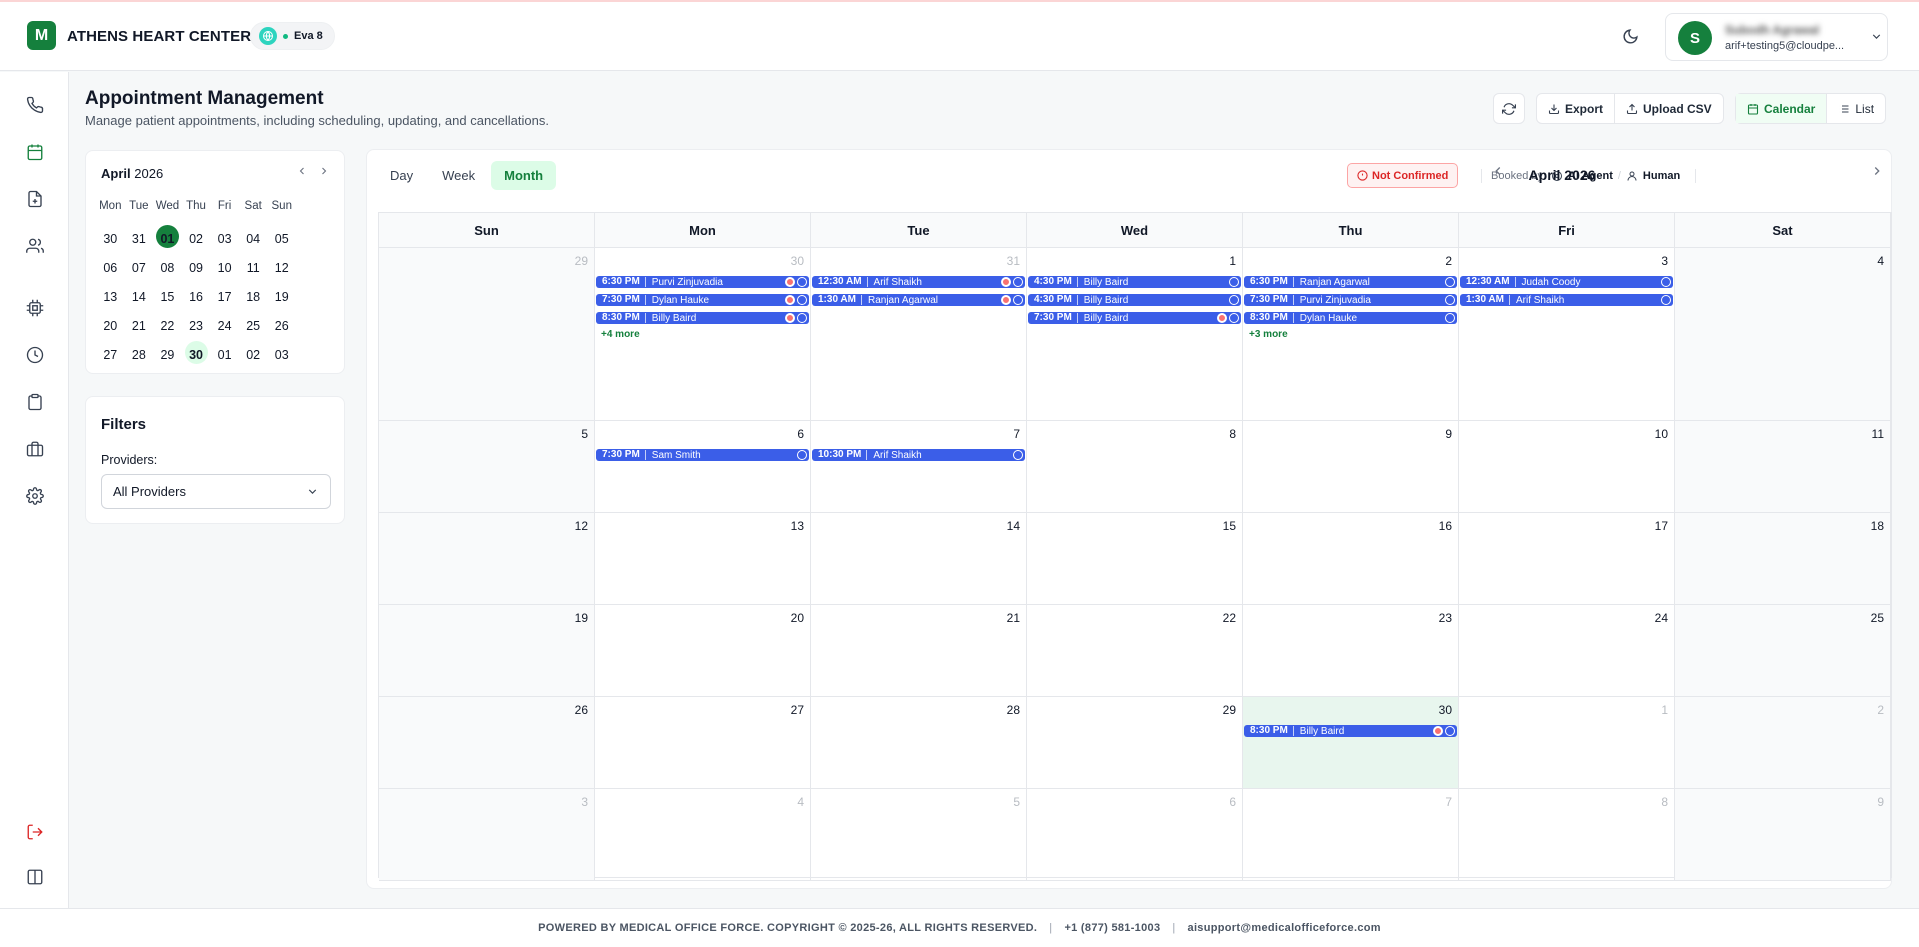  Describe the element at coordinates (35, 496) in the screenshot. I see `settings-icon` at that location.